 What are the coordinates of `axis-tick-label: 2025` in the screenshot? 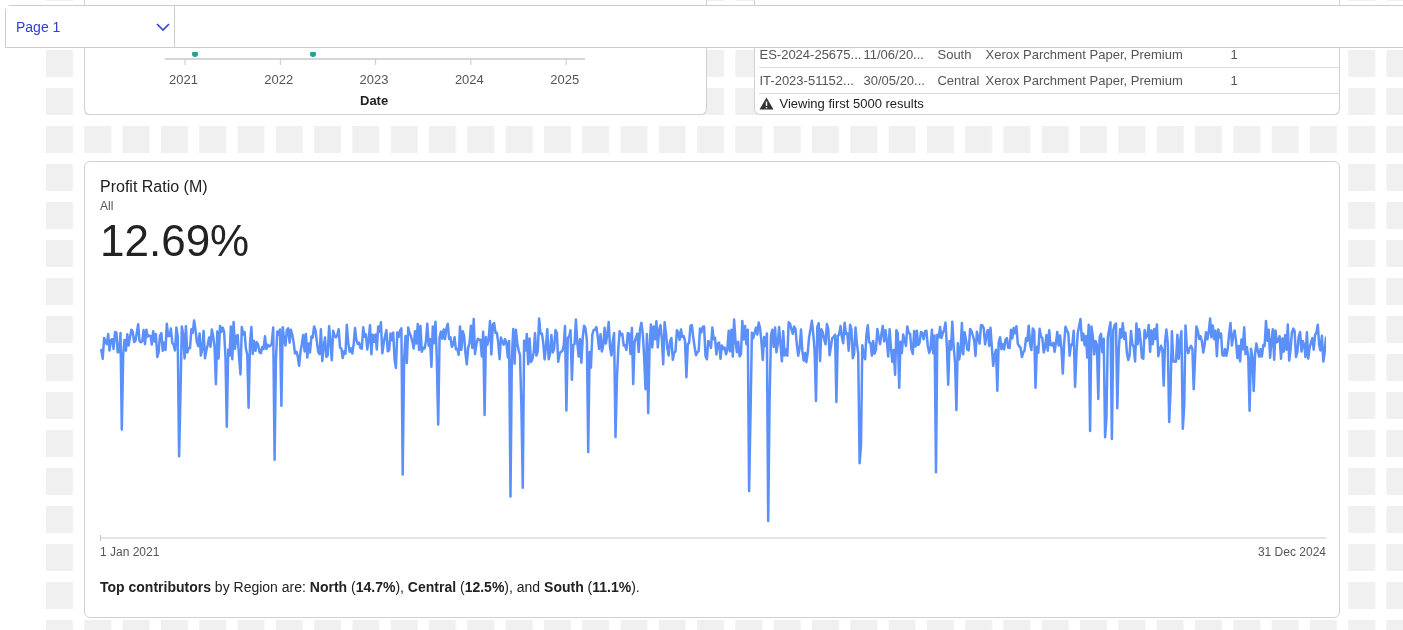 It's located at (565, 79).